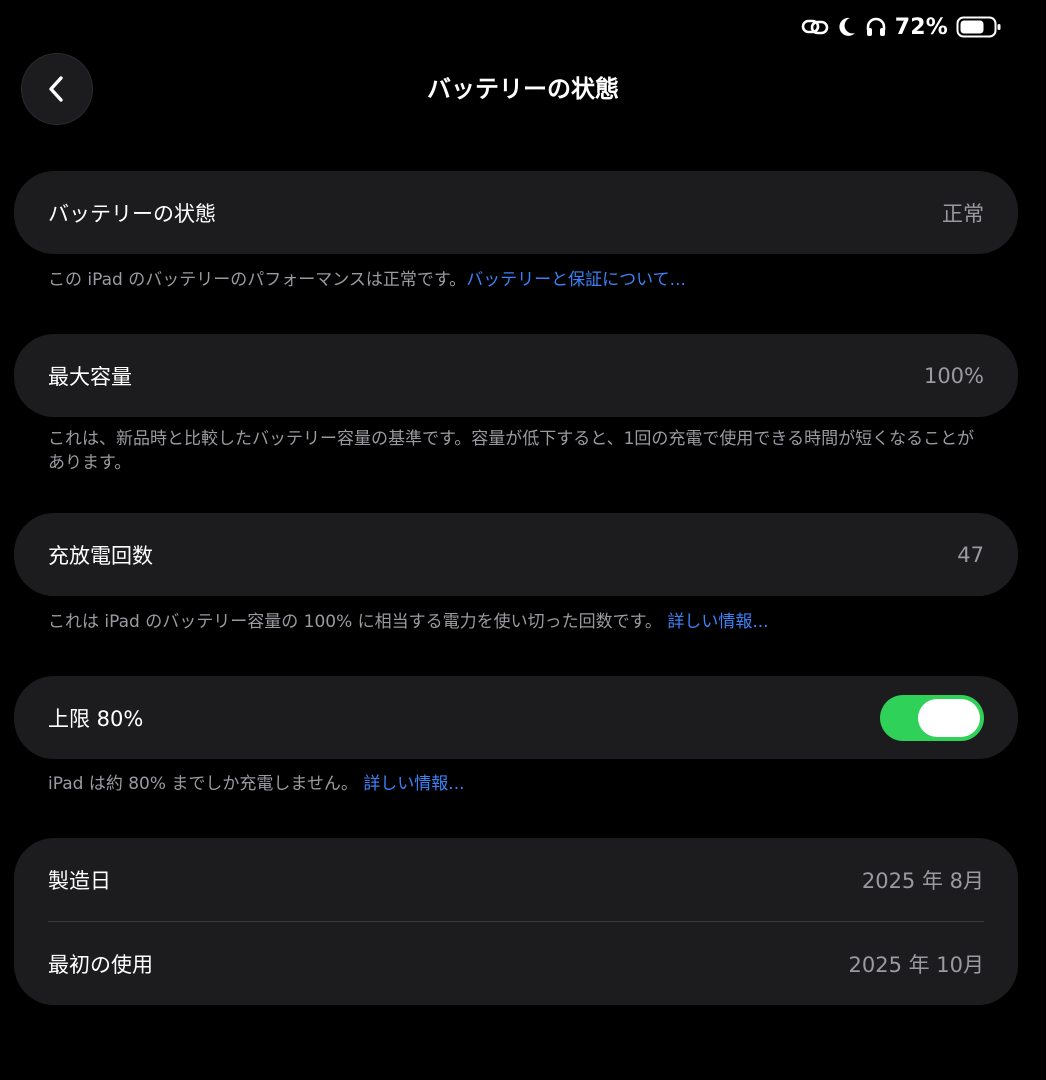 The image size is (1046, 1080). I want to click on max-capacity-row: 最大容量 100%, so click(516, 375).